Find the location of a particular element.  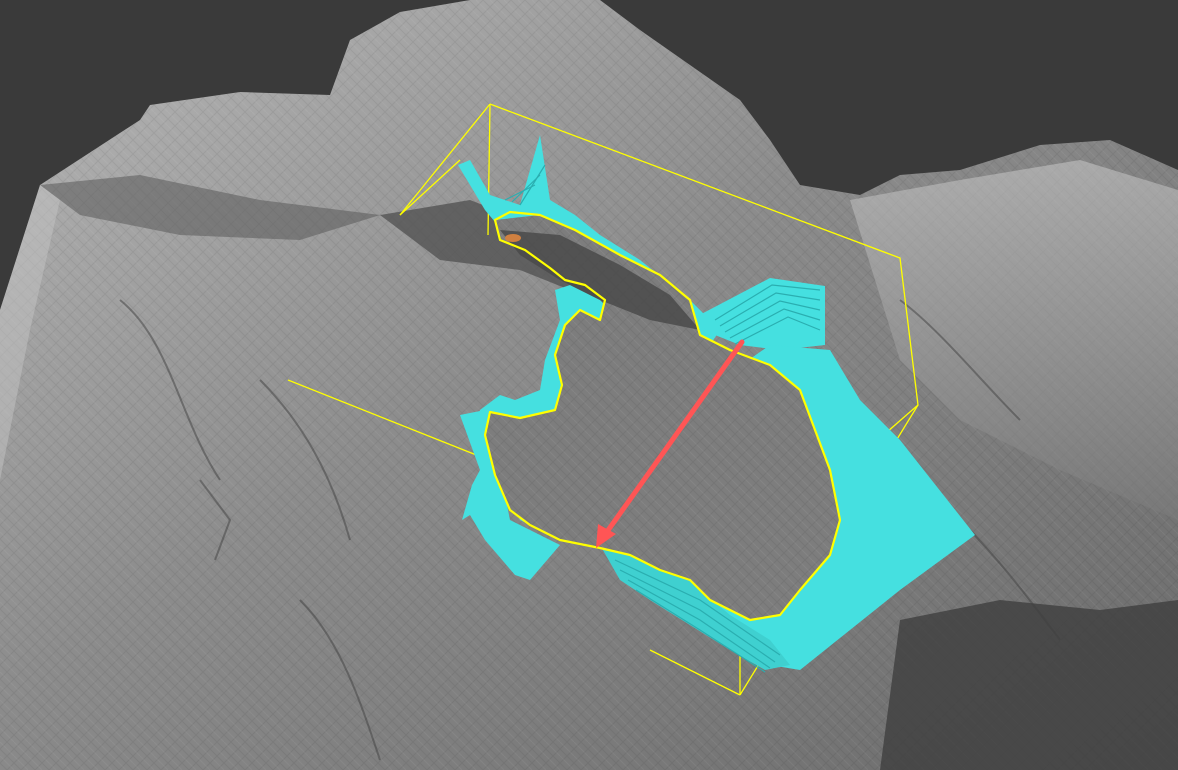

source-marker is located at coordinates (513, 238).